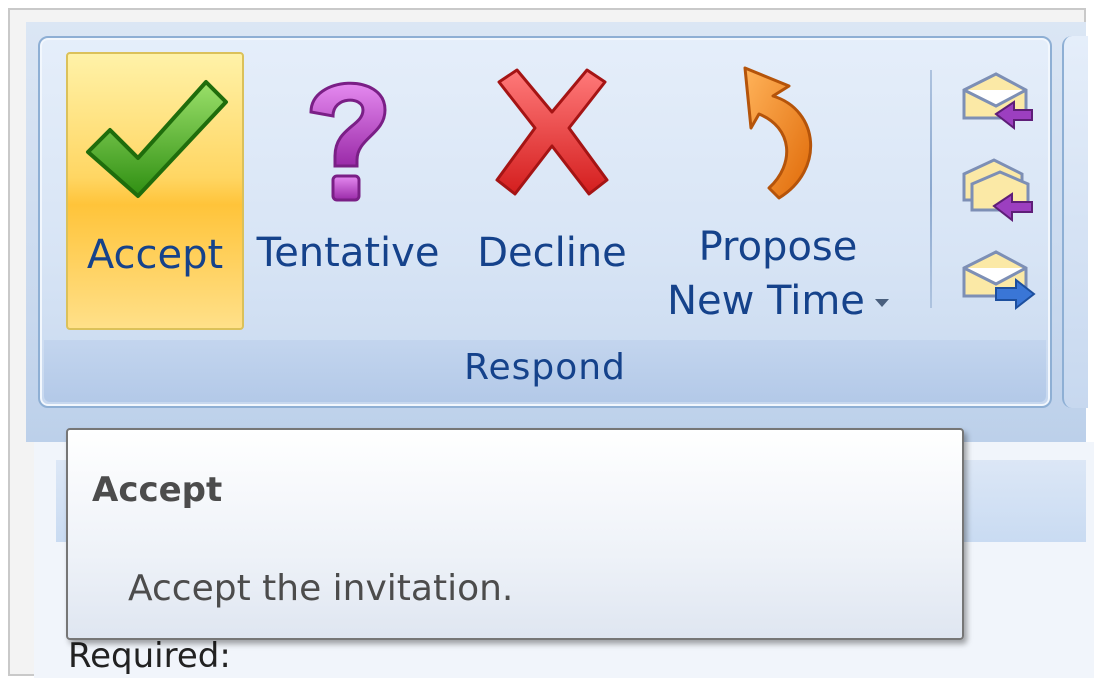 Image resolution: width=1099 pixels, height=684 pixels. Describe the element at coordinates (321, 588) in the screenshot. I see `tooltip-description: Accept the invitation.` at that location.